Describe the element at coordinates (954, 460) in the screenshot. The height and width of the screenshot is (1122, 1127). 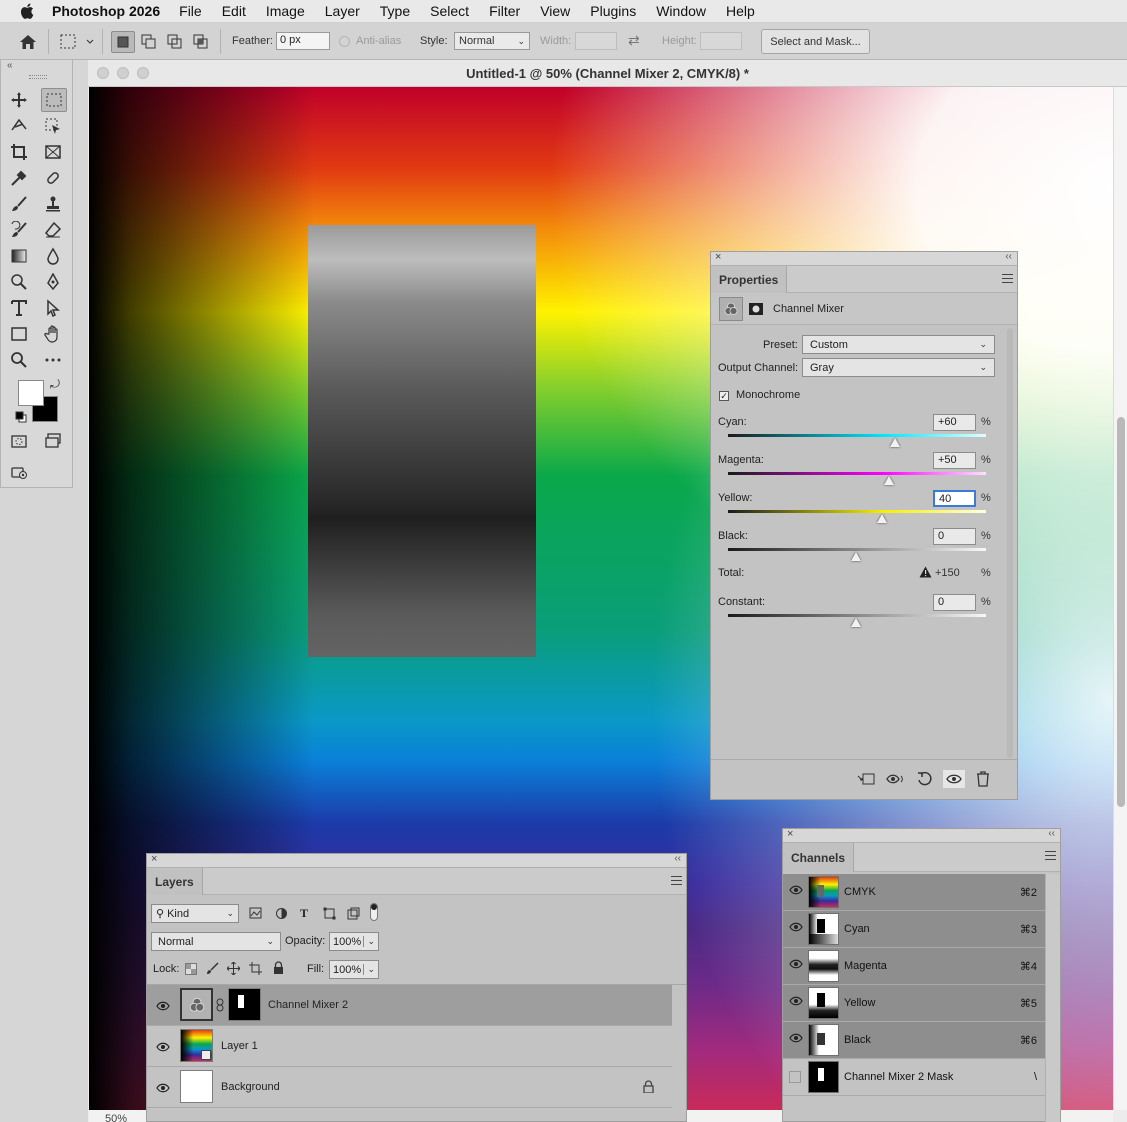
I see `magenta-input: +50` at that location.